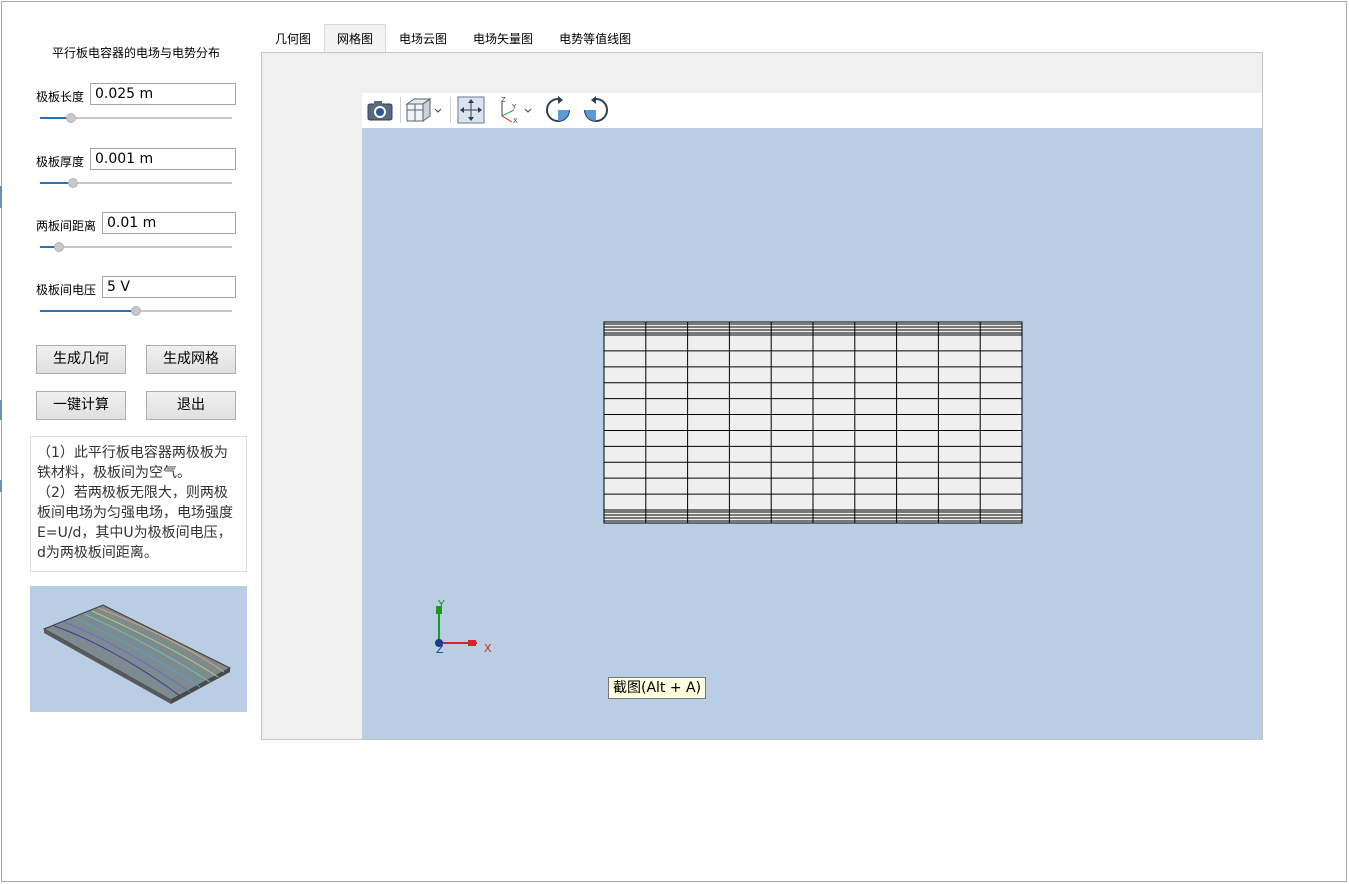 The image size is (1349, 884). Describe the element at coordinates (380, 110) in the screenshot. I see `camera-icon` at that location.